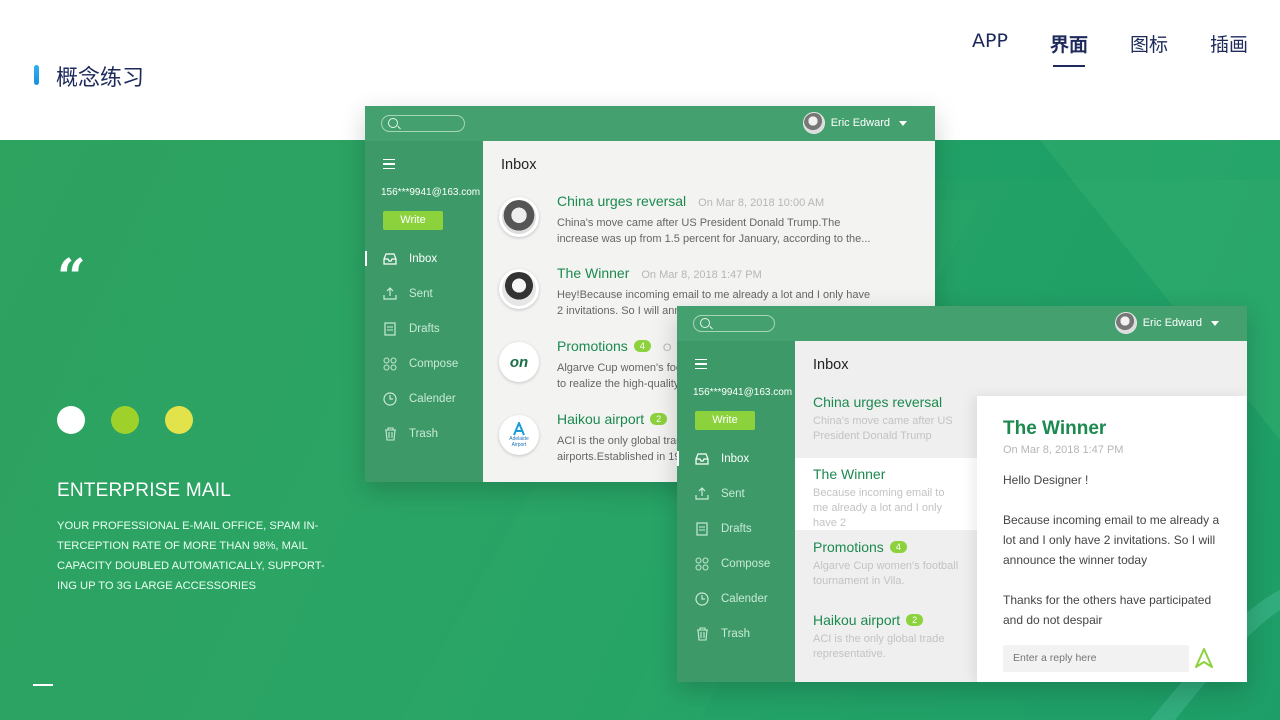 The width and height of the screenshot is (1280, 720). What do you see at coordinates (1055, 428) in the screenshot?
I see `message-title: The Winner` at bounding box center [1055, 428].